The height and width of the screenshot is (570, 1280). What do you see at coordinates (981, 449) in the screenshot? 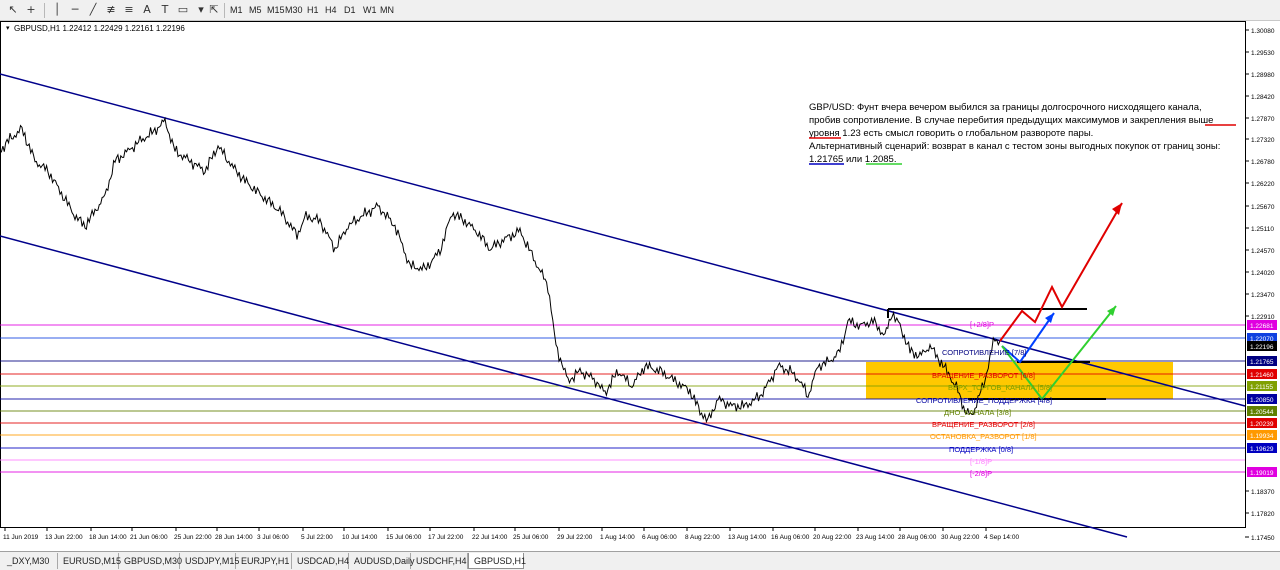
I see `murrey-level-label: ПОДДЕРЖКА [0/8]` at bounding box center [981, 449].